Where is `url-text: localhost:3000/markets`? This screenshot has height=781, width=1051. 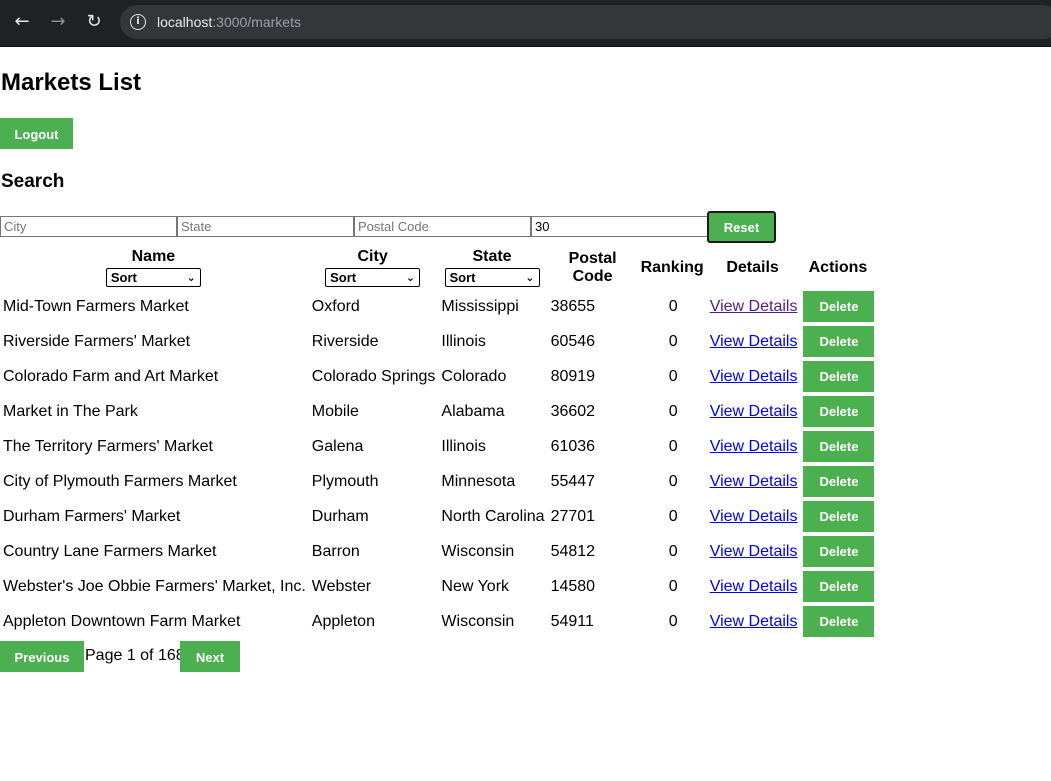
url-text: localhost:3000/markets is located at coordinates (229, 22).